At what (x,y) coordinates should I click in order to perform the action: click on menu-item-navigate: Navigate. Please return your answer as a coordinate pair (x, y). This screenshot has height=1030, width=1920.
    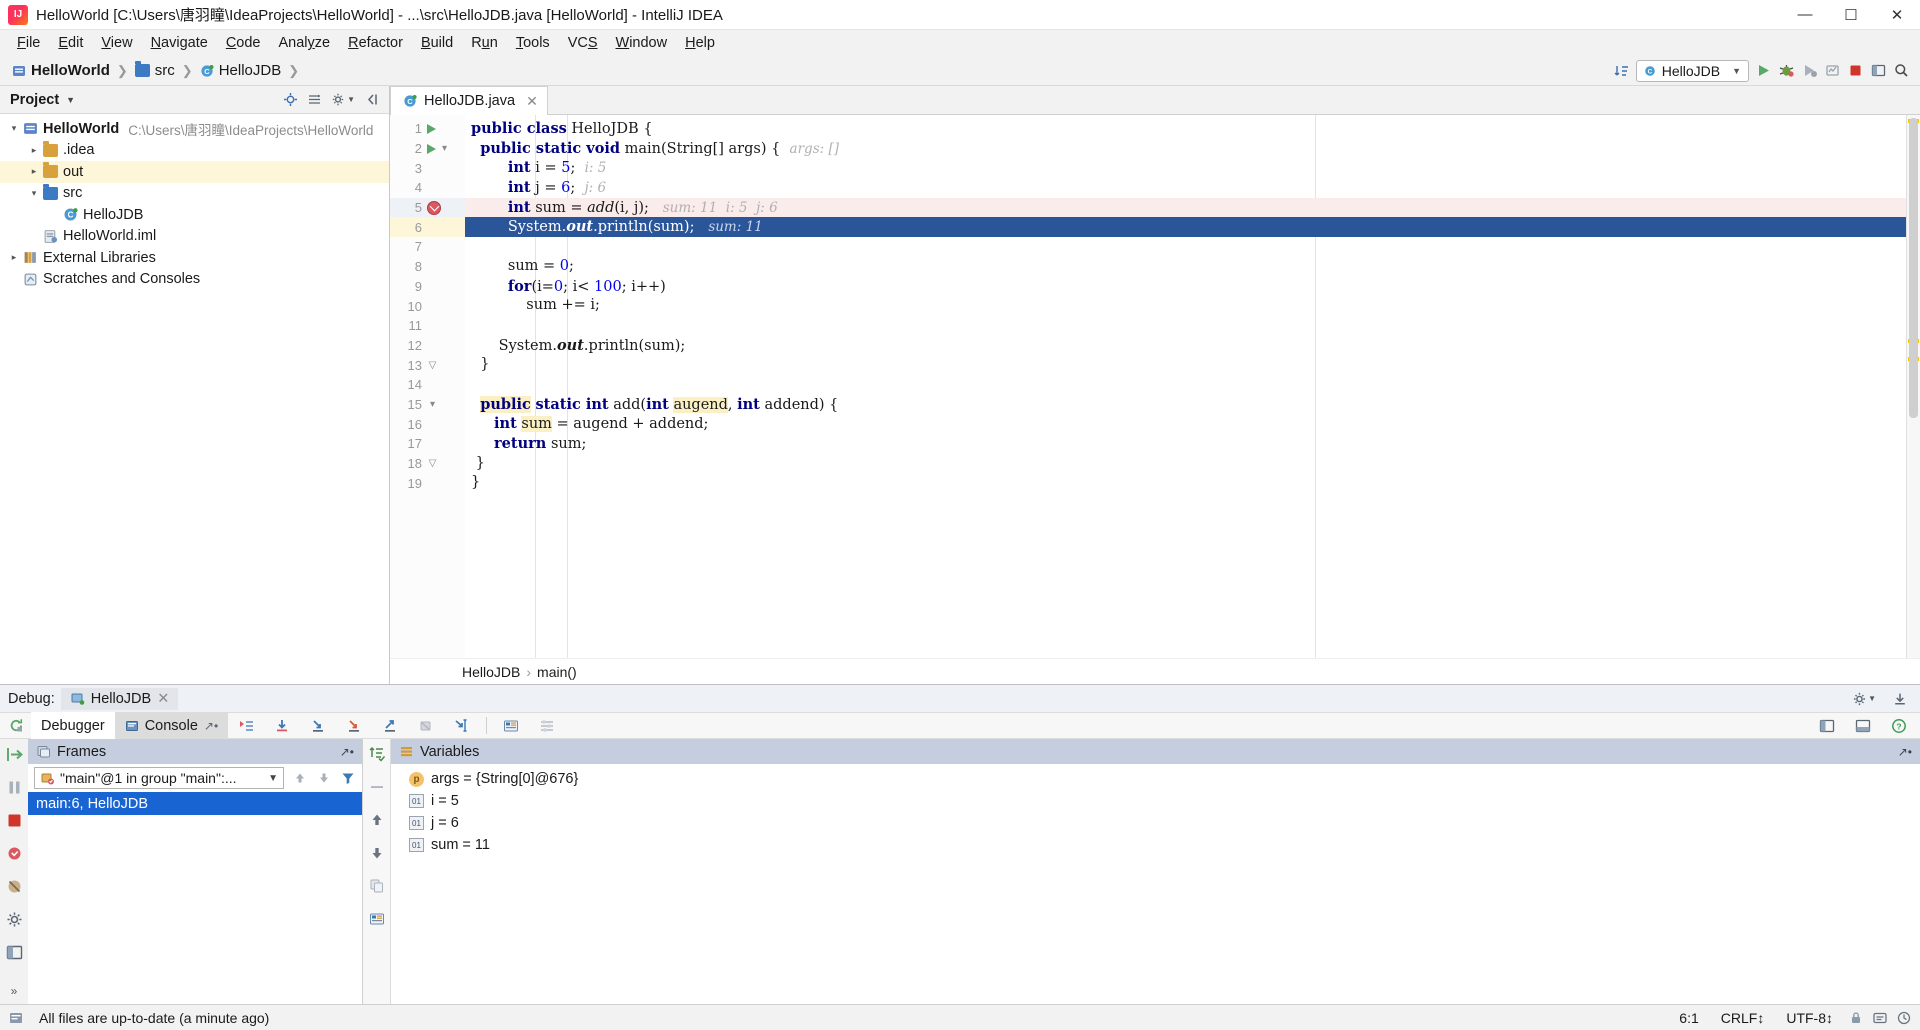
    Looking at the image, I should click on (179, 43).